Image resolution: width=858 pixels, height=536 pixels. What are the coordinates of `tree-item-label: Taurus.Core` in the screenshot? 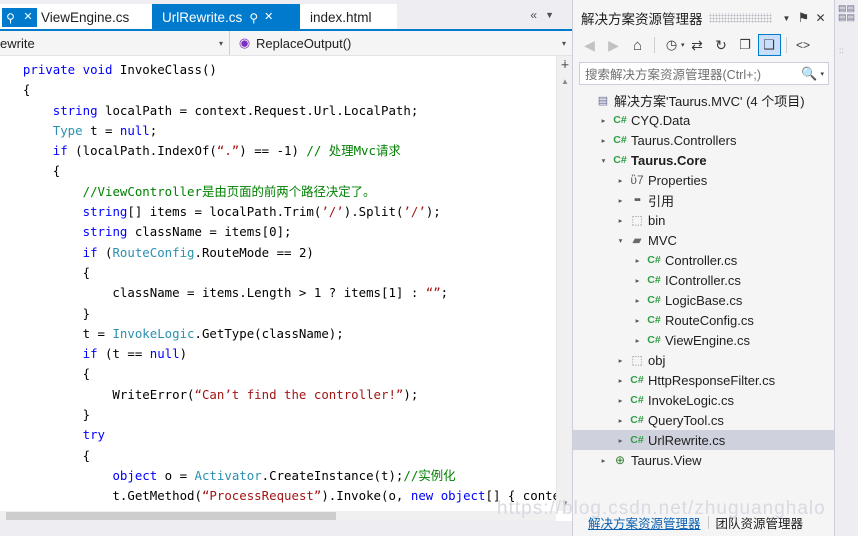 It's located at (669, 160).